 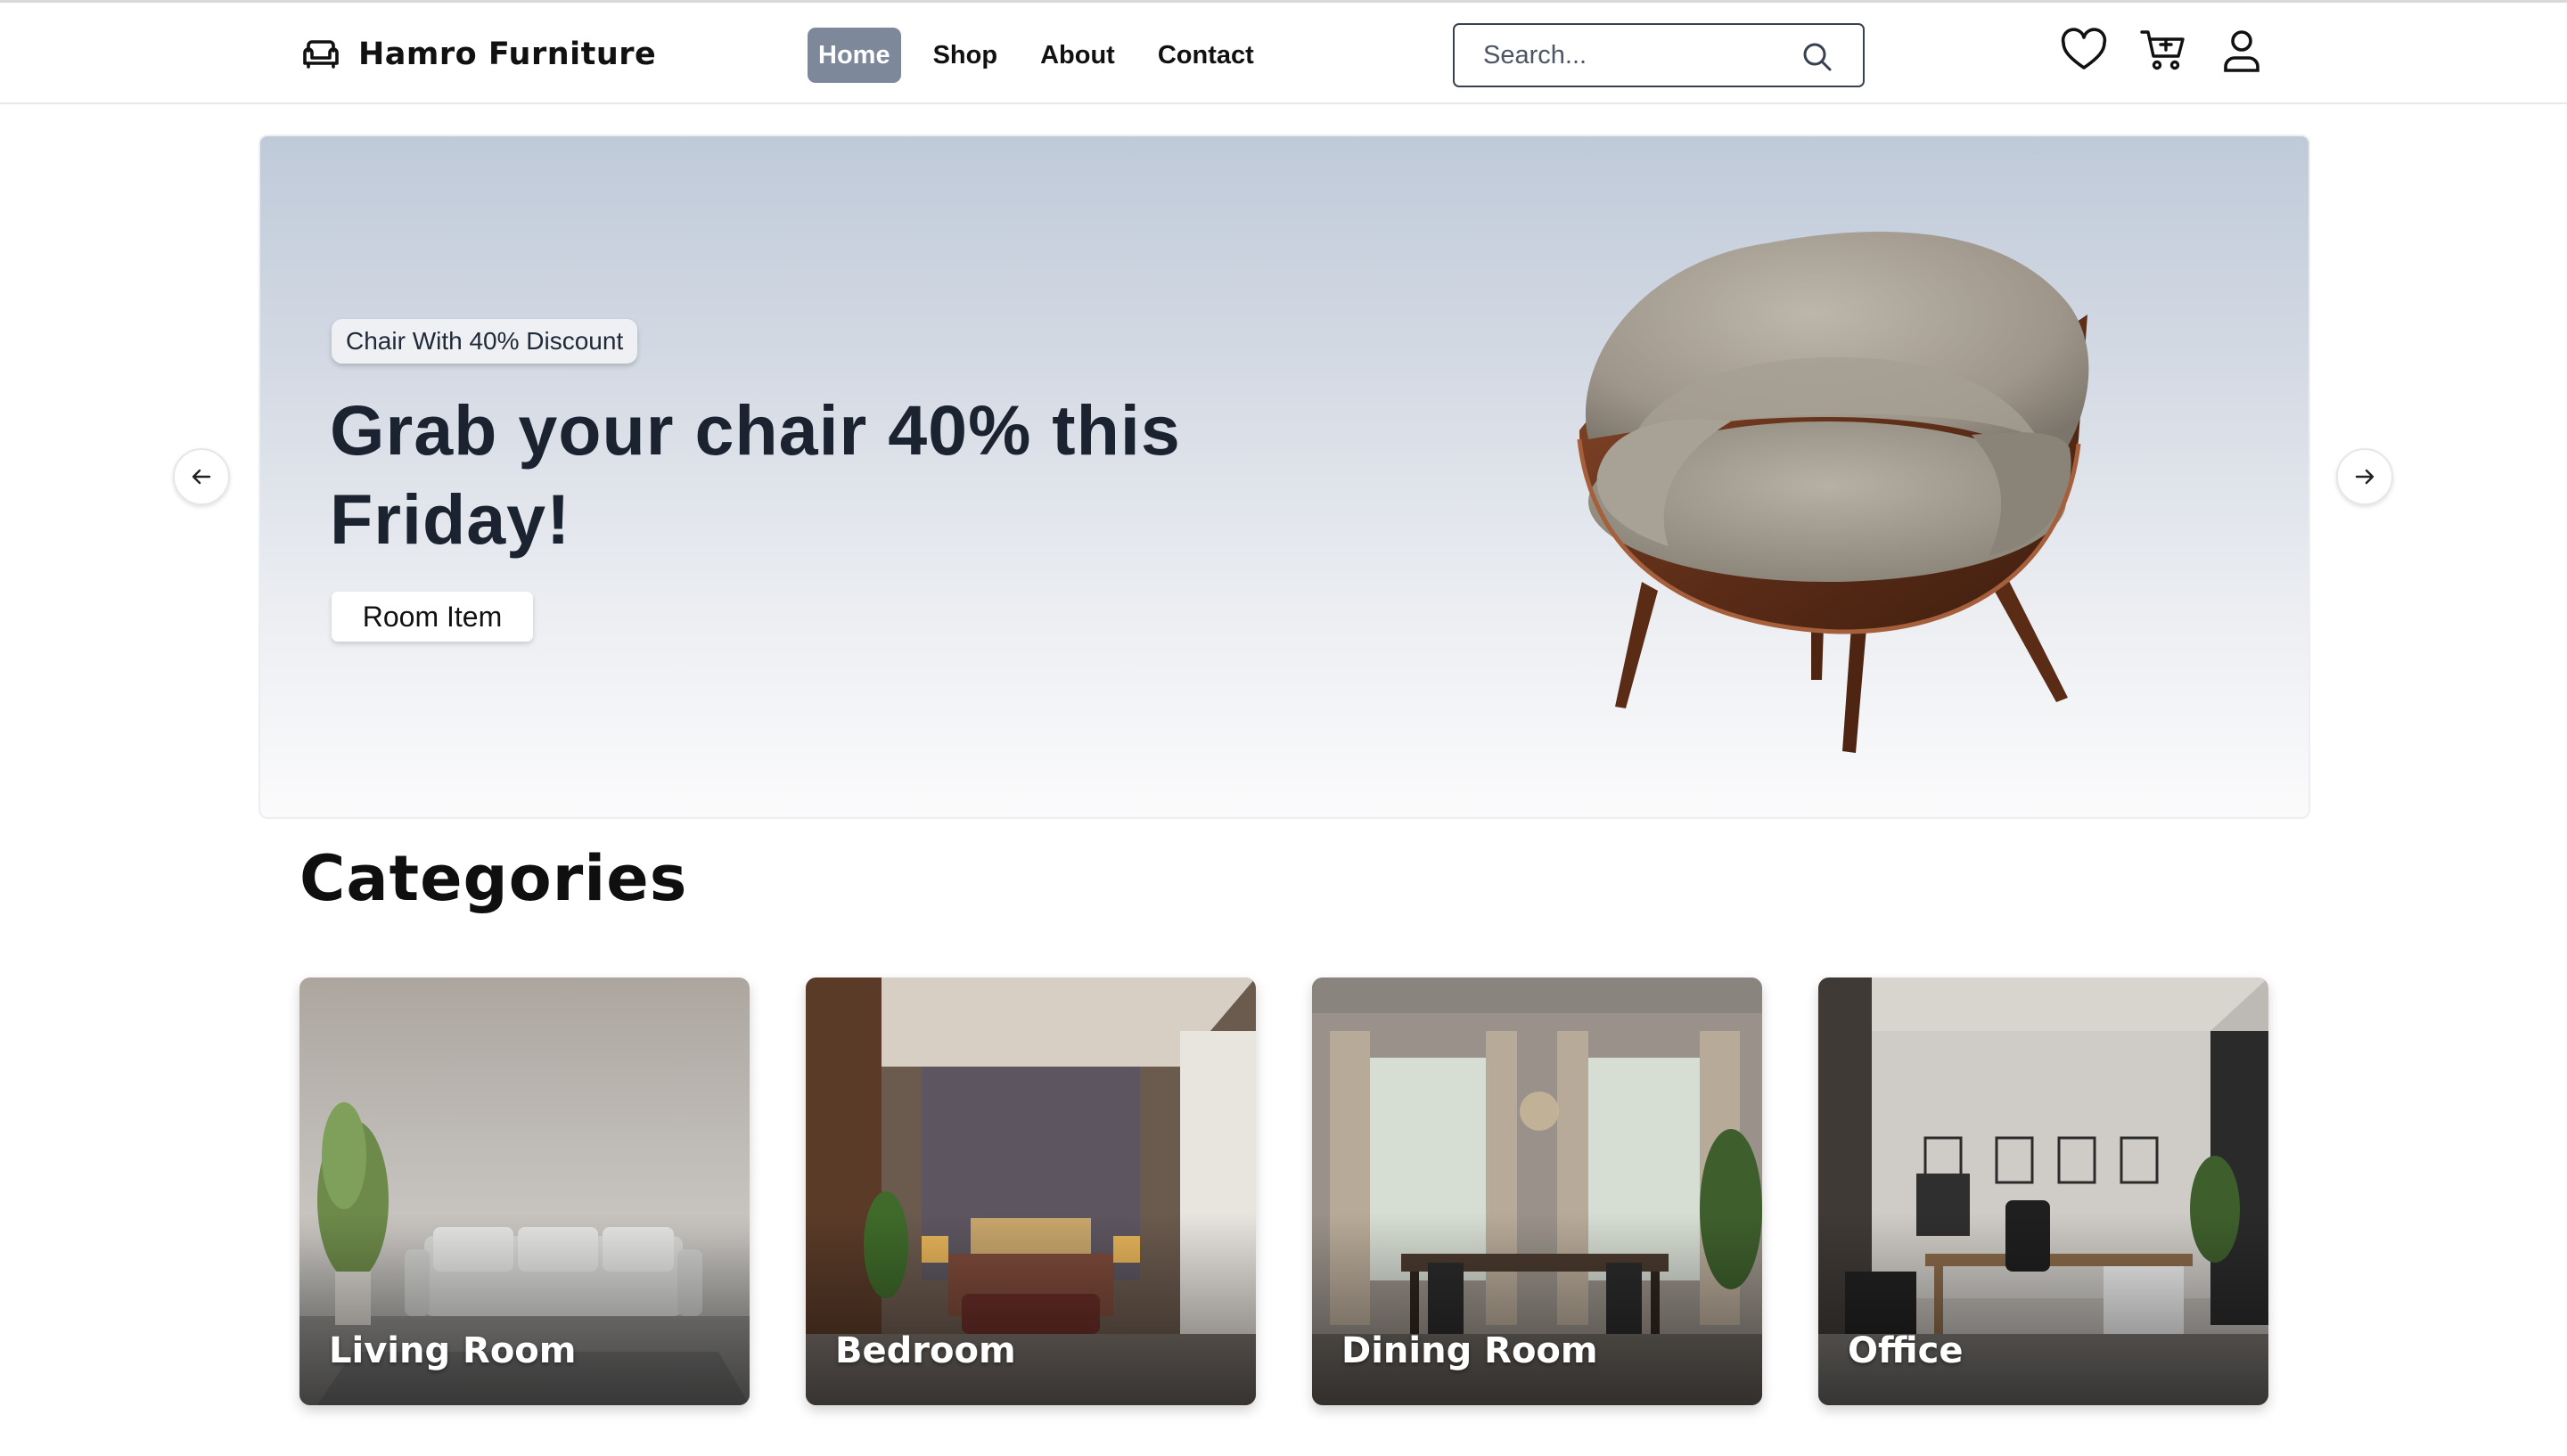 What do you see at coordinates (321, 54) in the screenshot?
I see `sofa-icon` at bounding box center [321, 54].